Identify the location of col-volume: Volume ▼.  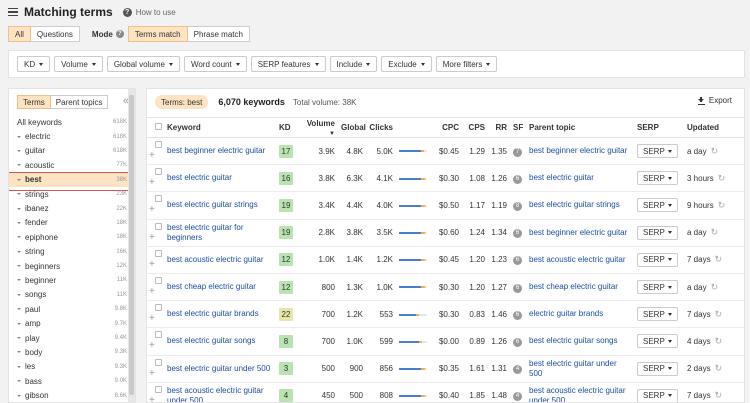
(320, 127).